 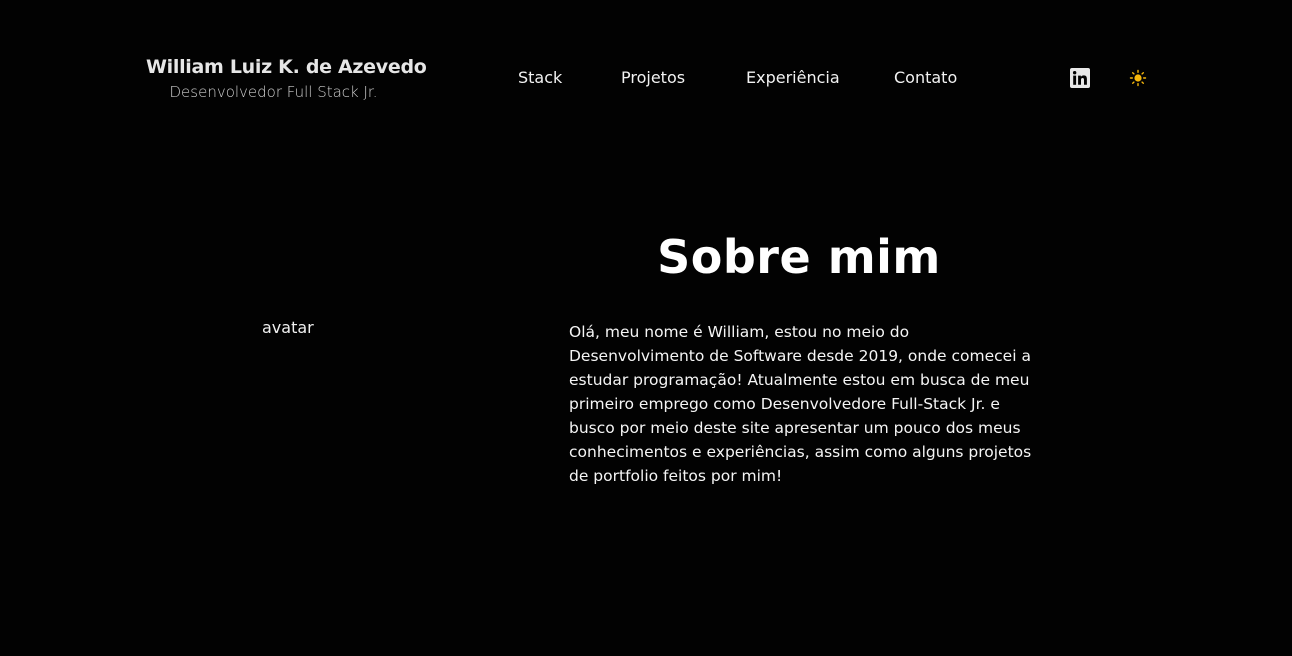 What do you see at coordinates (799, 257) in the screenshot?
I see `about-title: Sobre mim` at bounding box center [799, 257].